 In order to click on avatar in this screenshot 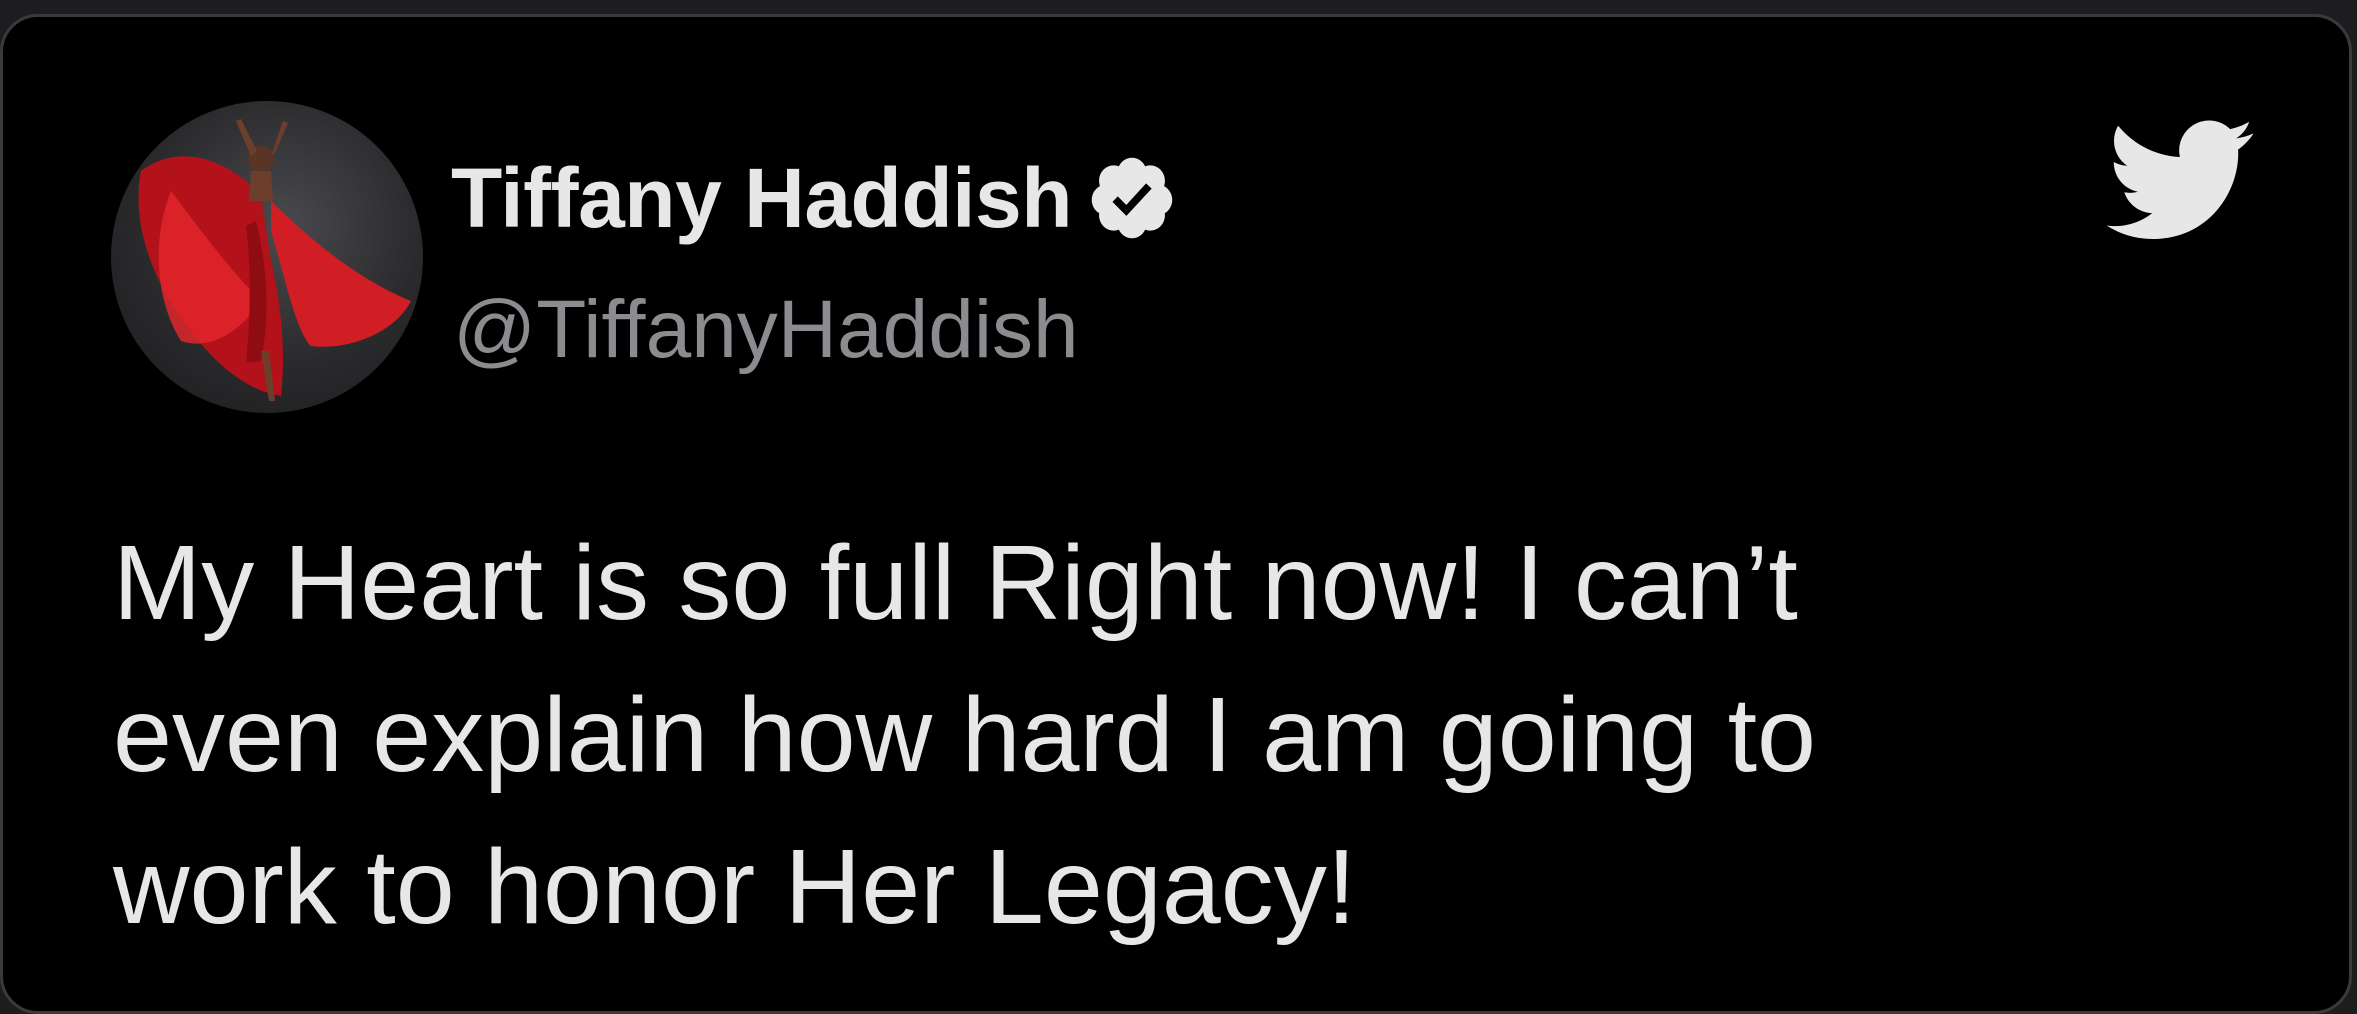, I will do `click(267, 257)`.